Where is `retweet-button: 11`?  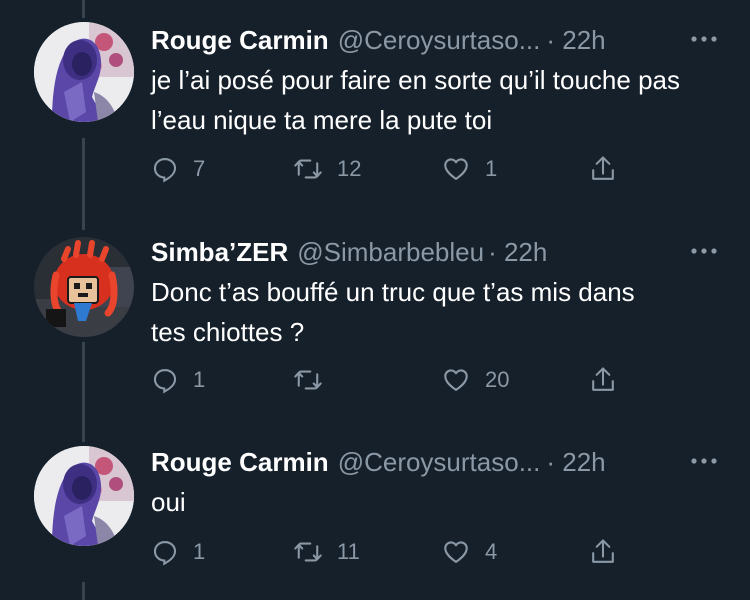
retweet-button: 11 is located at coordinates (326, 552).